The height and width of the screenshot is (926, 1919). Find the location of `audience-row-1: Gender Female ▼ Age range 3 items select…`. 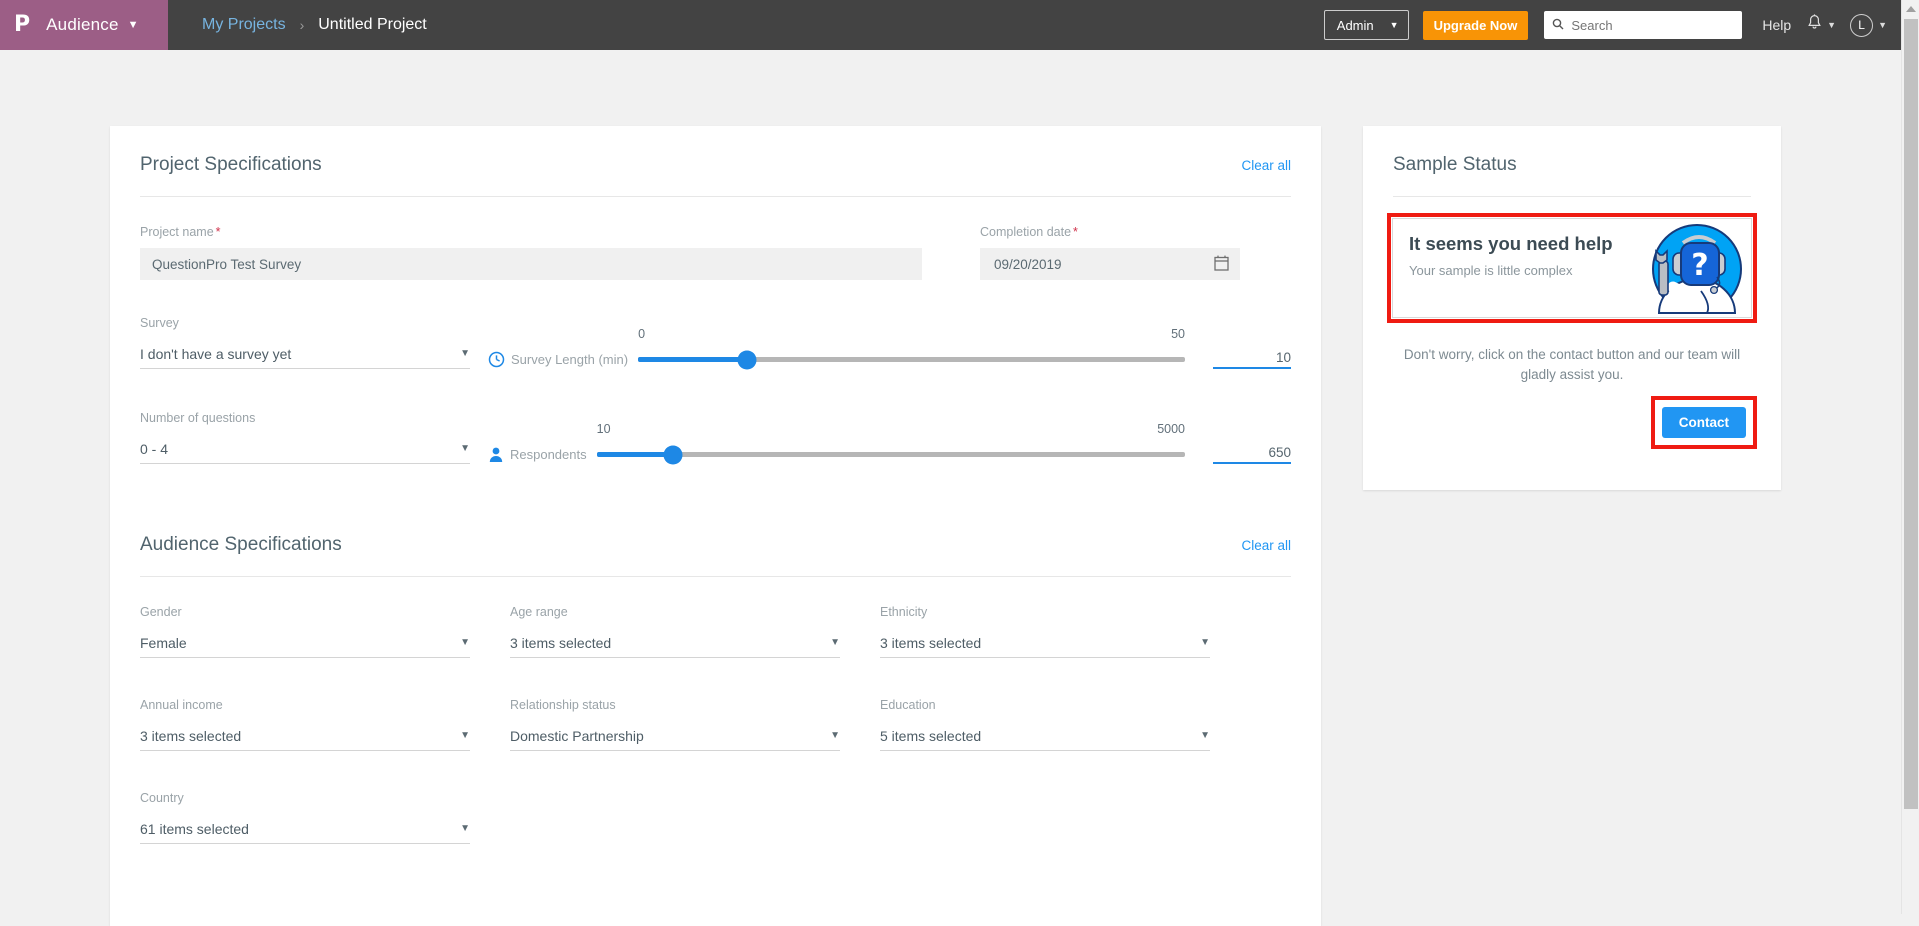

audience-row-1: Gender Female ▼ Age range 3 items select… is located at coordinates (715, 617).